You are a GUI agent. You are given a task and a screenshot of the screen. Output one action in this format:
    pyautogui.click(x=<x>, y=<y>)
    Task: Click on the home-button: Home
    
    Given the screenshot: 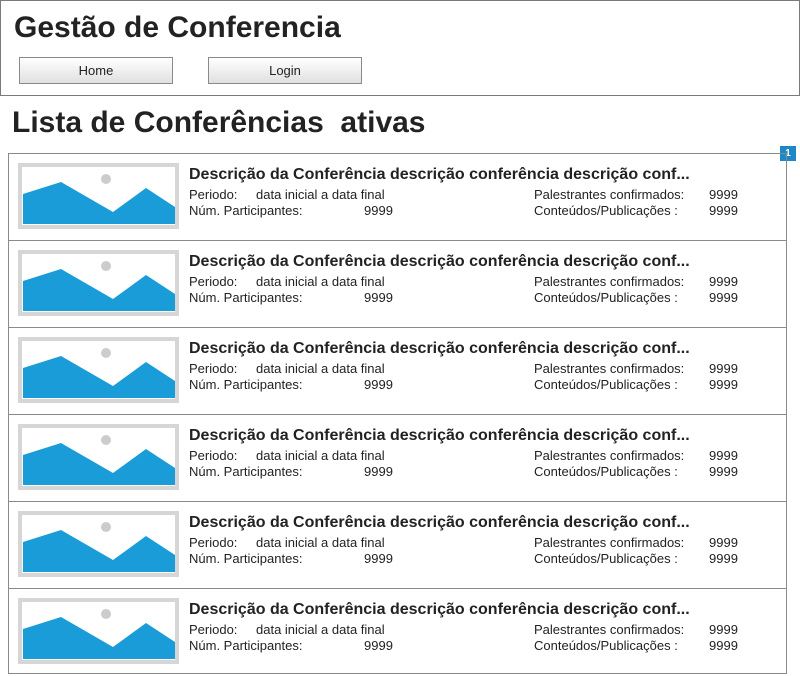 What is the action you would take?
    pyautogui.click(x=96, y=70)
    